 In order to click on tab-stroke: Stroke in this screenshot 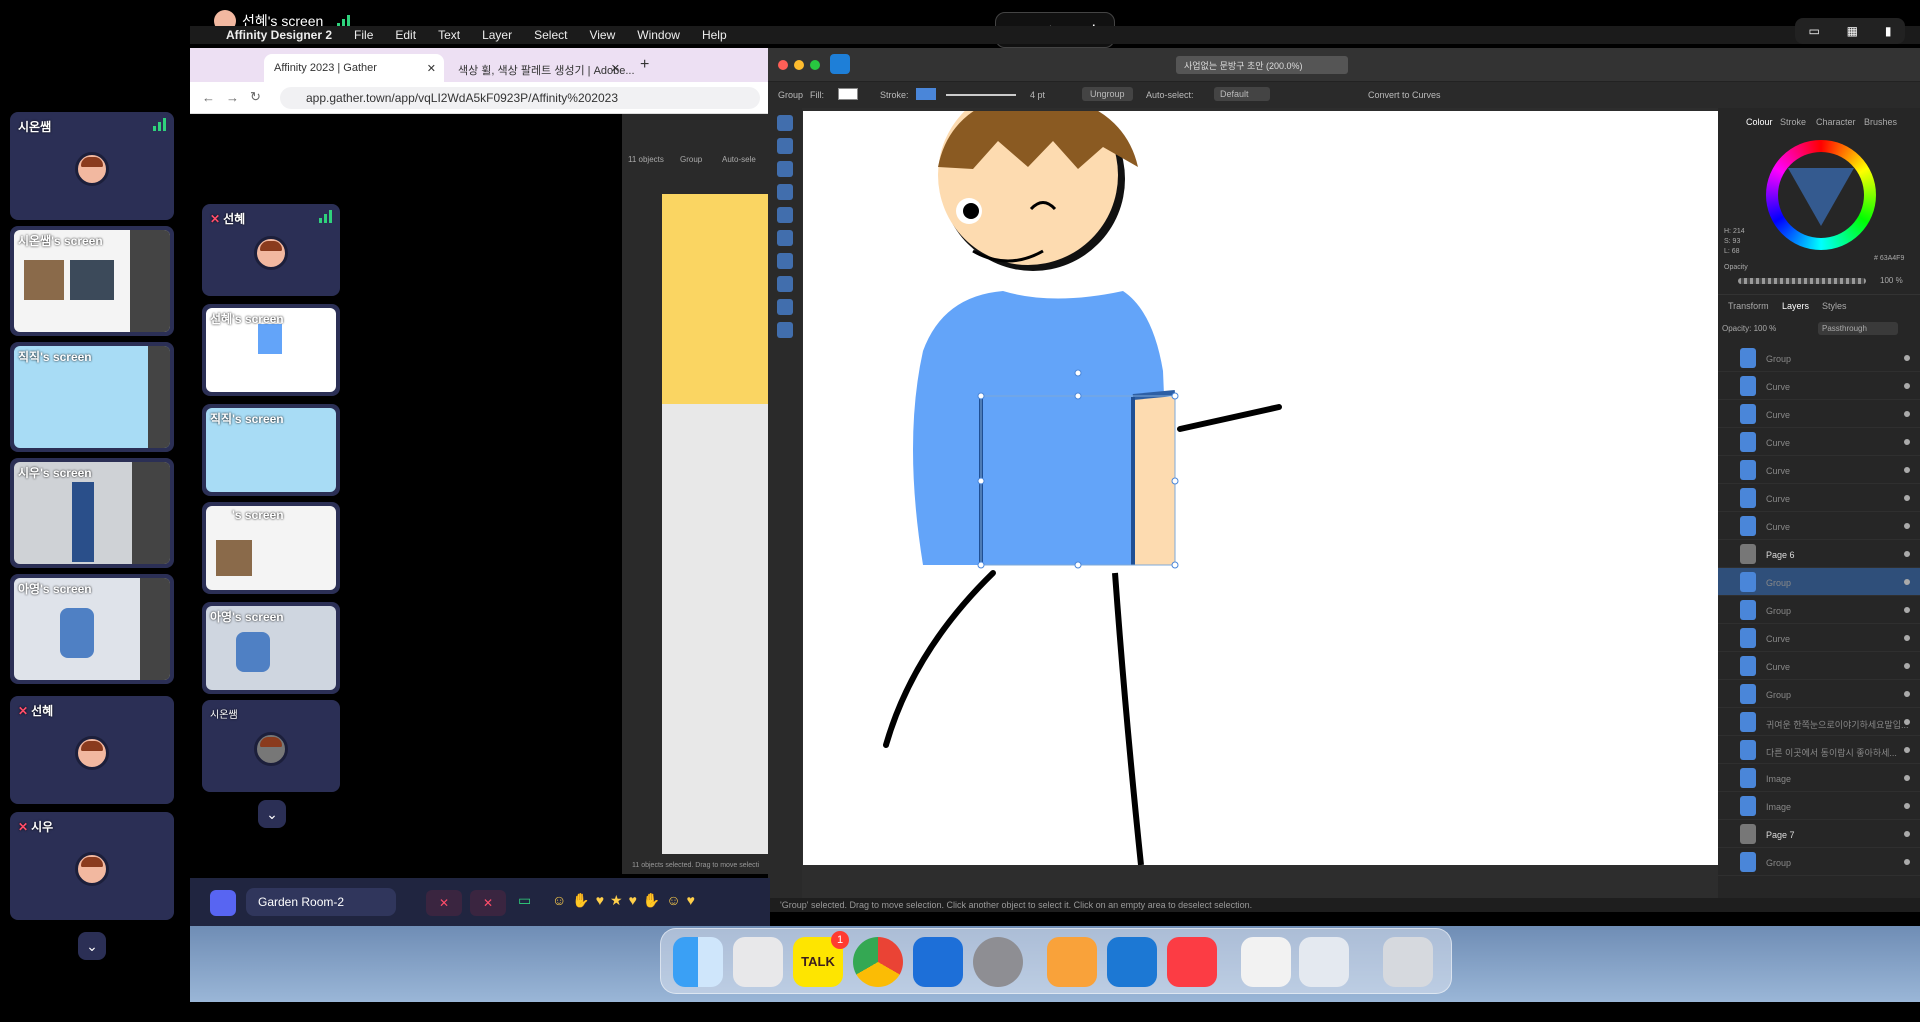, I will do `click(1793, 122)`.